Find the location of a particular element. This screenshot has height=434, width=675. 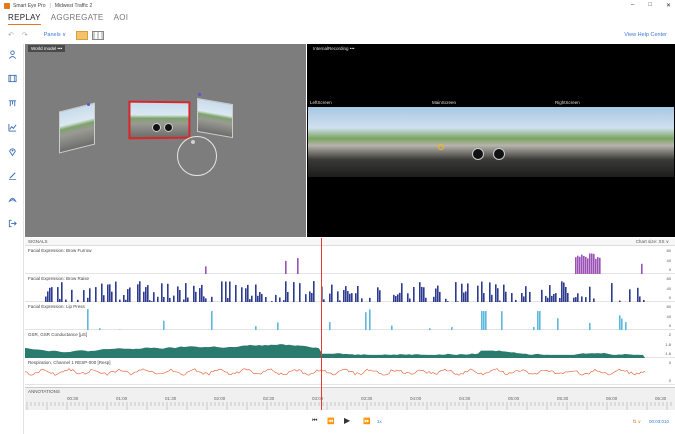

camera-label: MainScreen is located at coordinates (444, 102).